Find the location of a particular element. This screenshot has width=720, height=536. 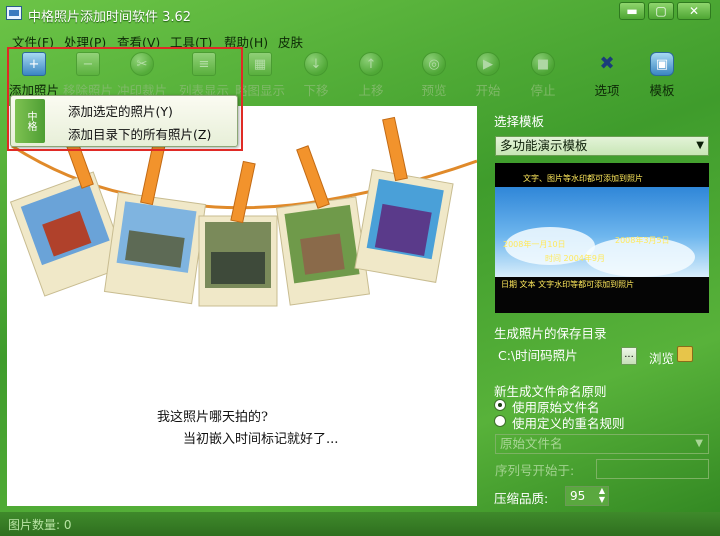

rename-rule-select: 原始文件名 ▼ is located at coordinates (602, 444).